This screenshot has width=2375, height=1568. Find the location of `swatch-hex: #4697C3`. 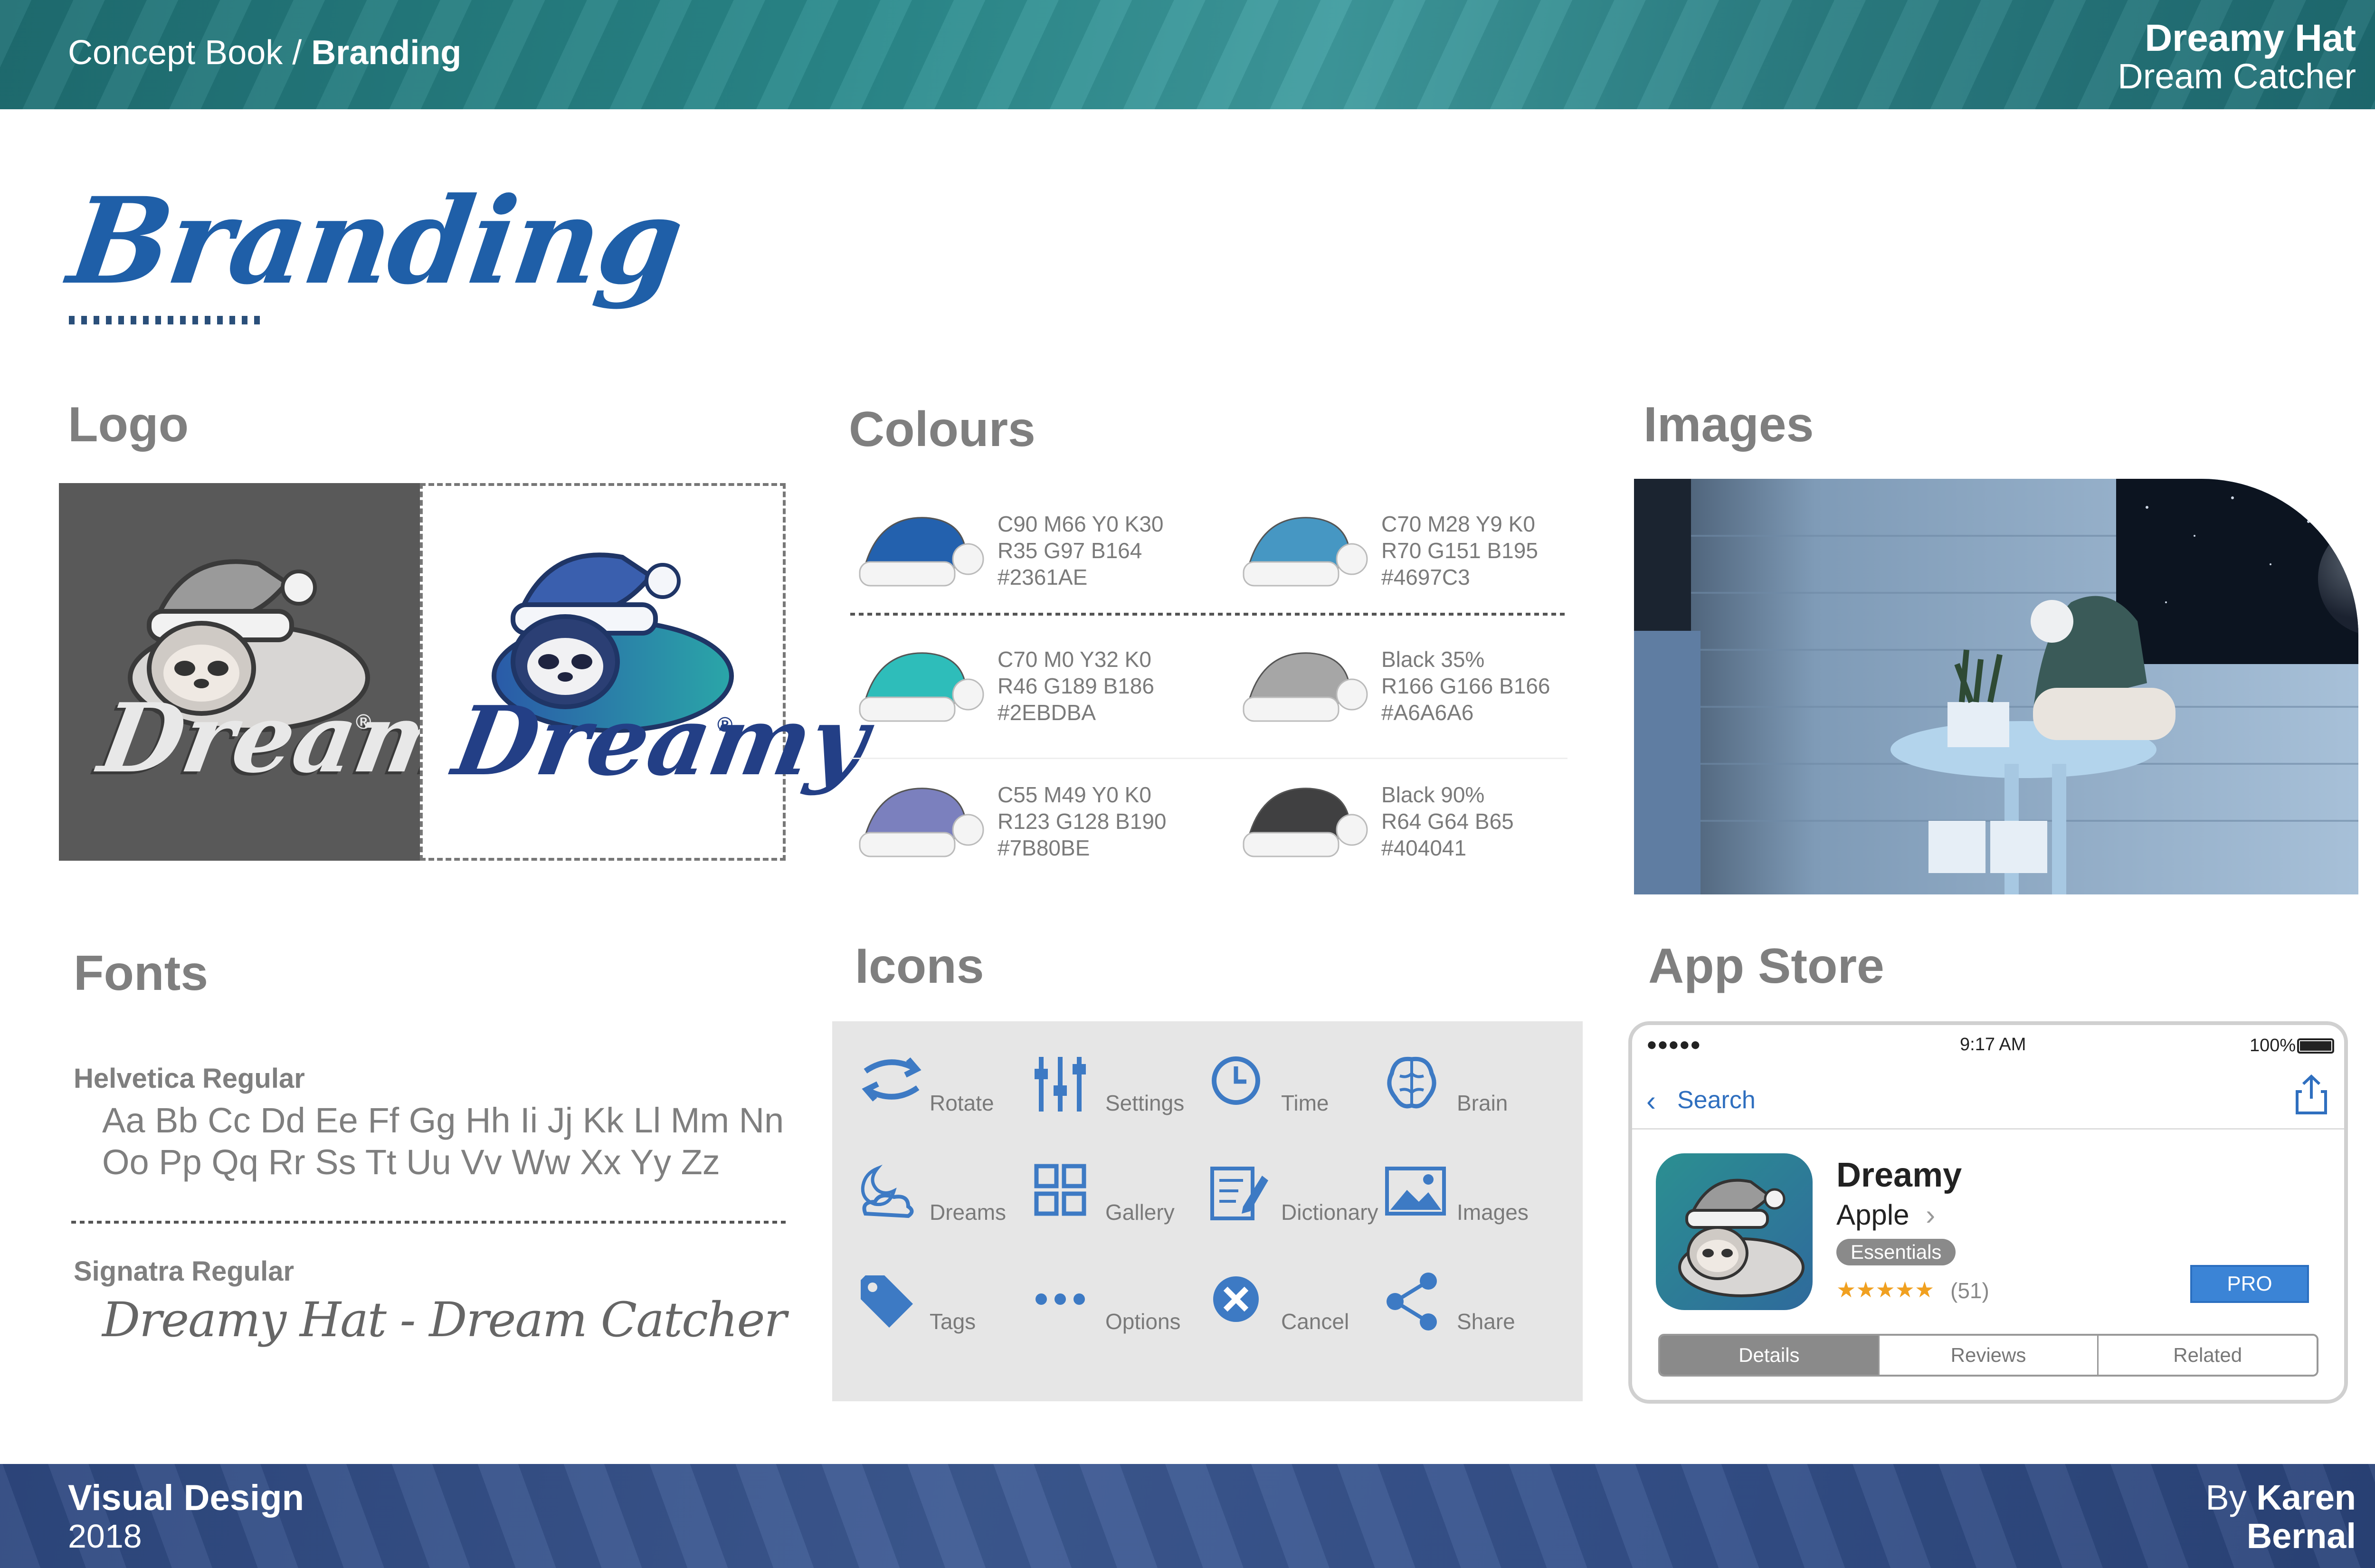

swatch-hex: #4697C3 is located at coordinates (1425, 577).